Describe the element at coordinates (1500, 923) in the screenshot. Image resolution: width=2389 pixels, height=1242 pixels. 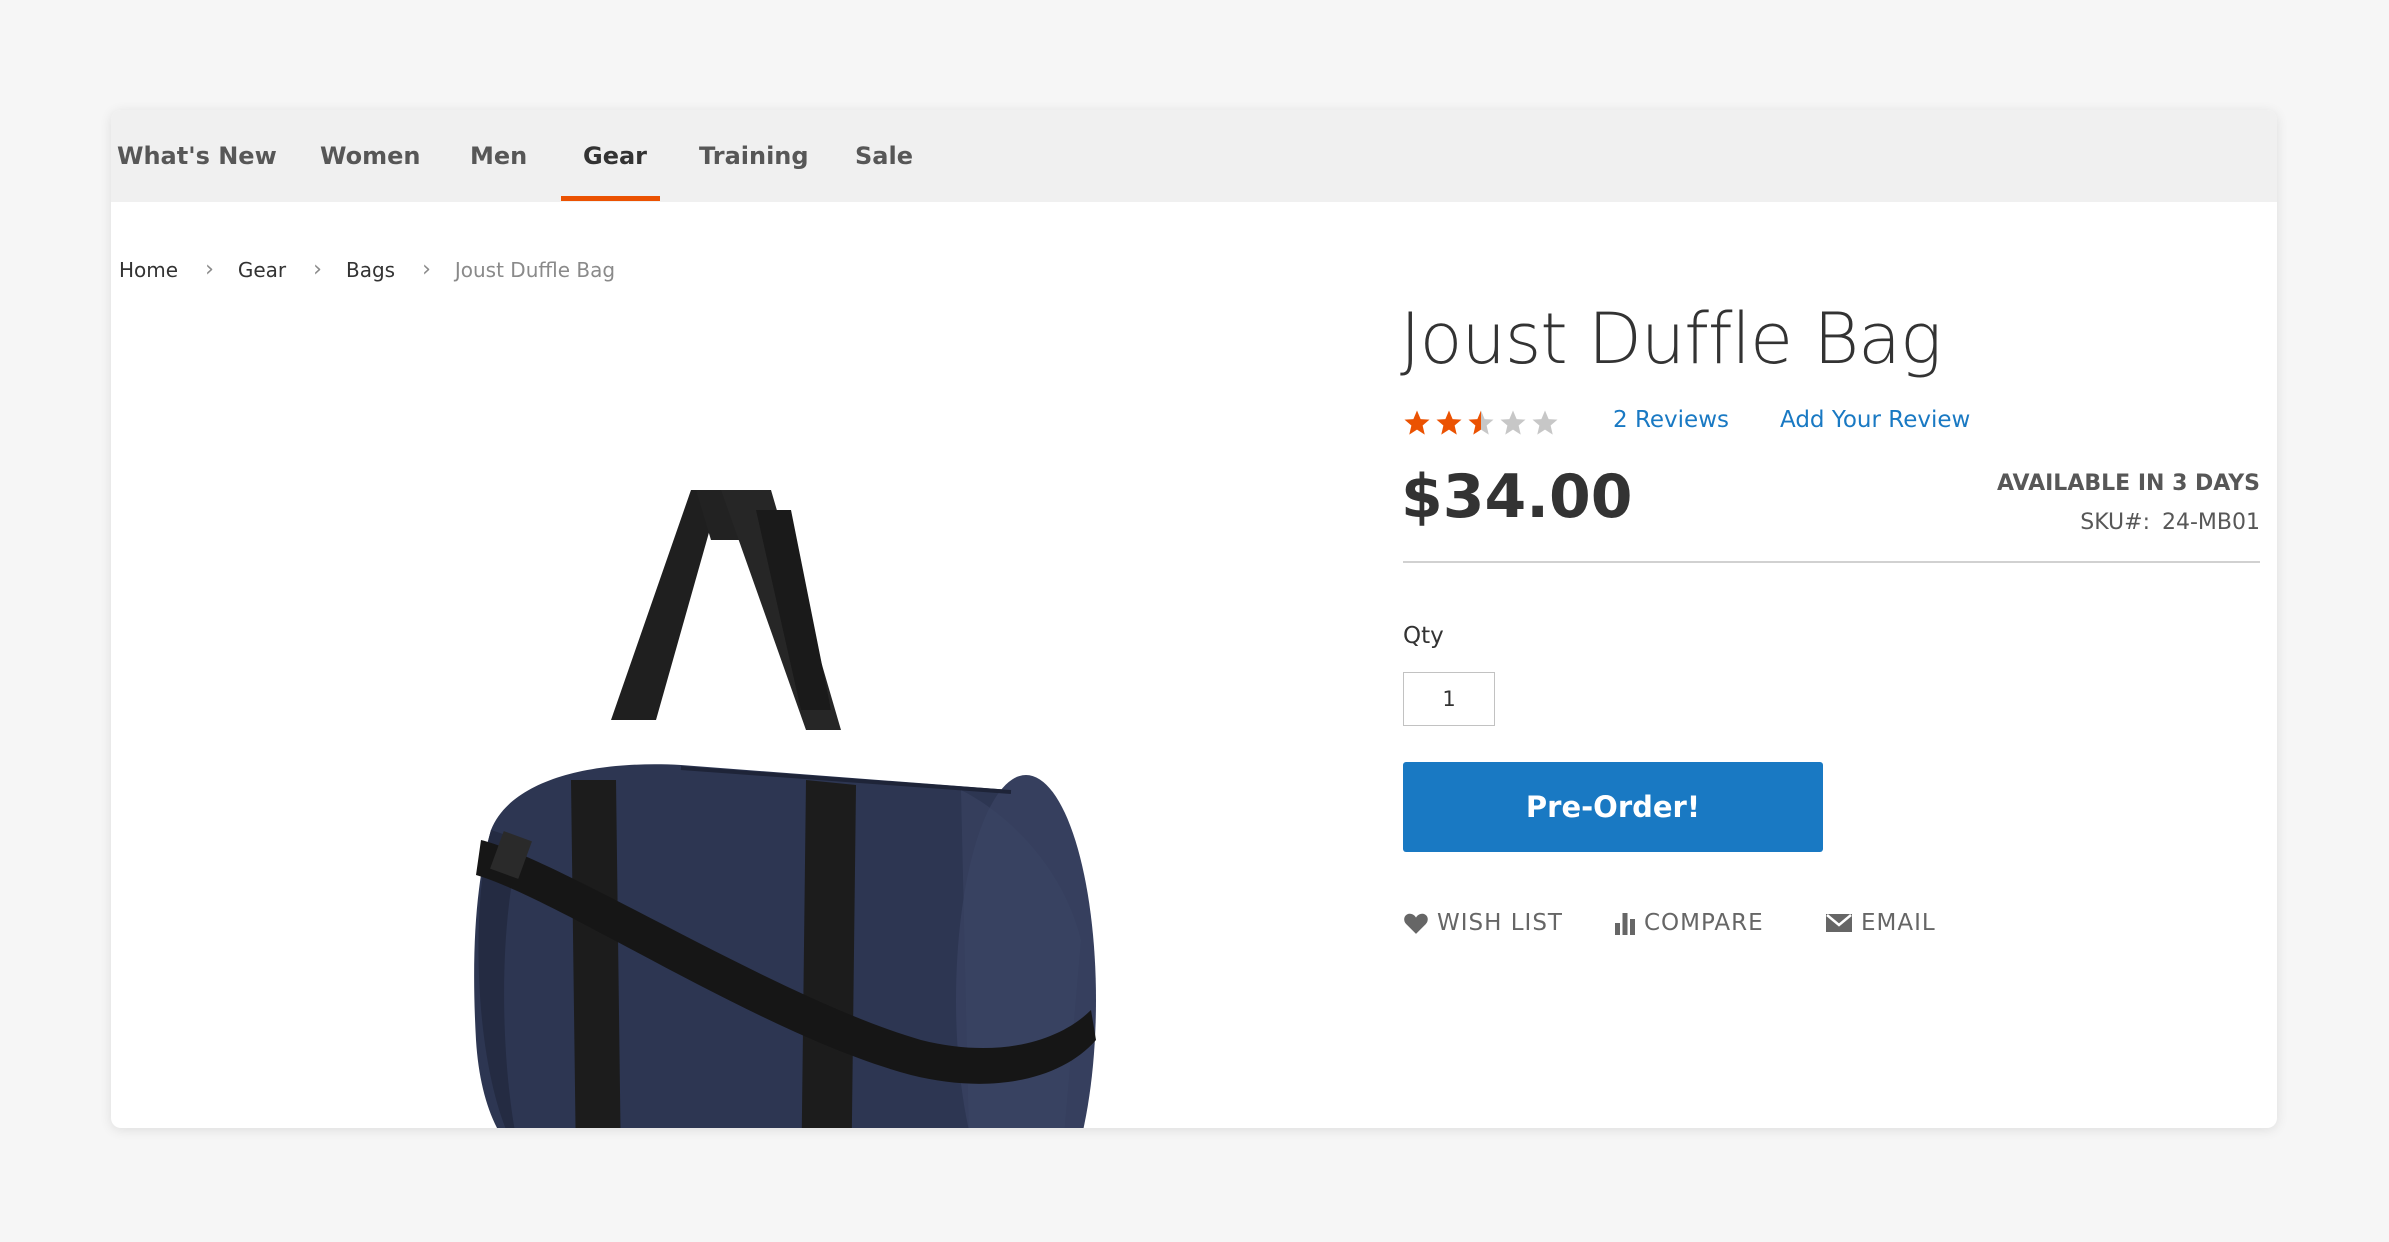
I see `wishlist-label: WISH LIST` at that location.